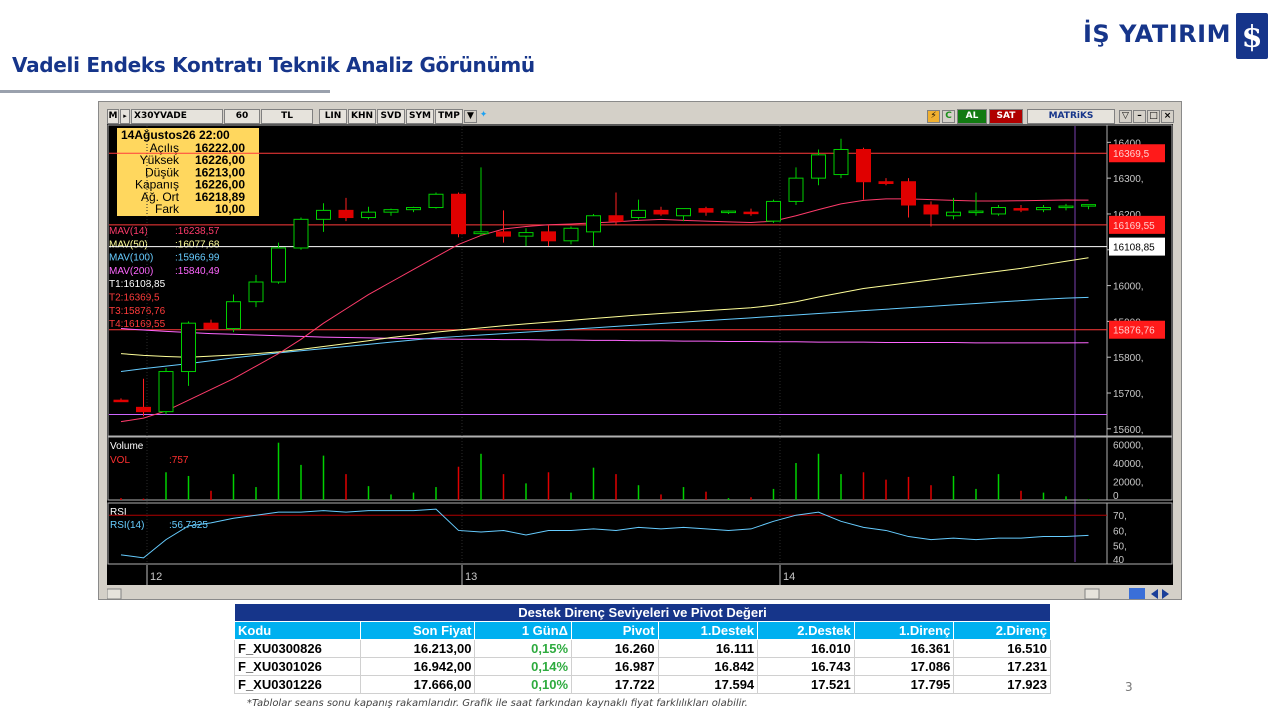  Describe the element at coordinates (127, 446) in the screenshot. I see `volume-title: Volume` at that location.